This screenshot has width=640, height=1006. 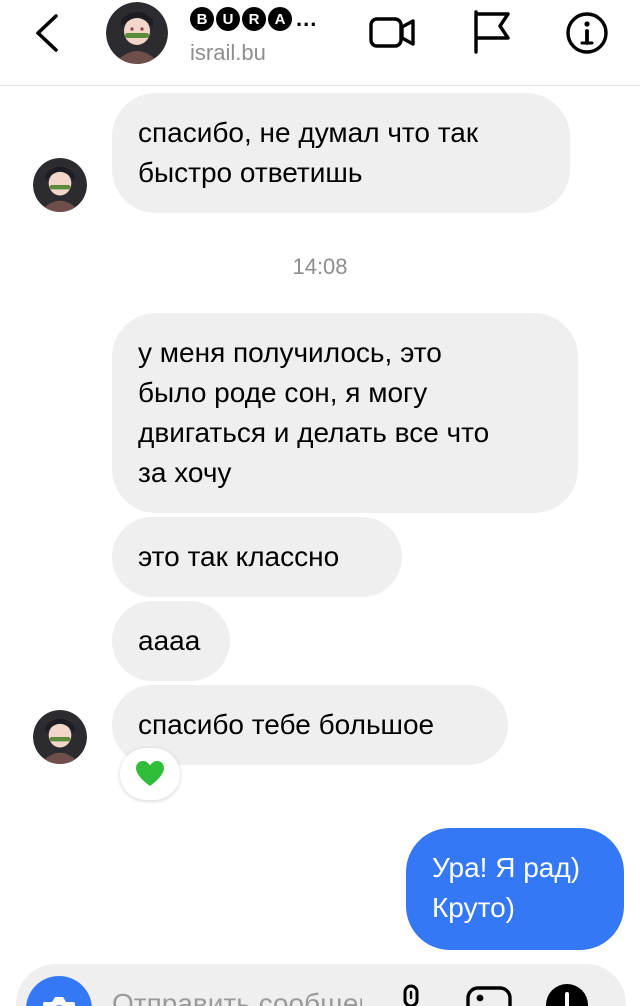 What do you see at coordinates (239, 556) in the screenshot?
I see `message-text: это так классно` at bounding box center [239, 556].